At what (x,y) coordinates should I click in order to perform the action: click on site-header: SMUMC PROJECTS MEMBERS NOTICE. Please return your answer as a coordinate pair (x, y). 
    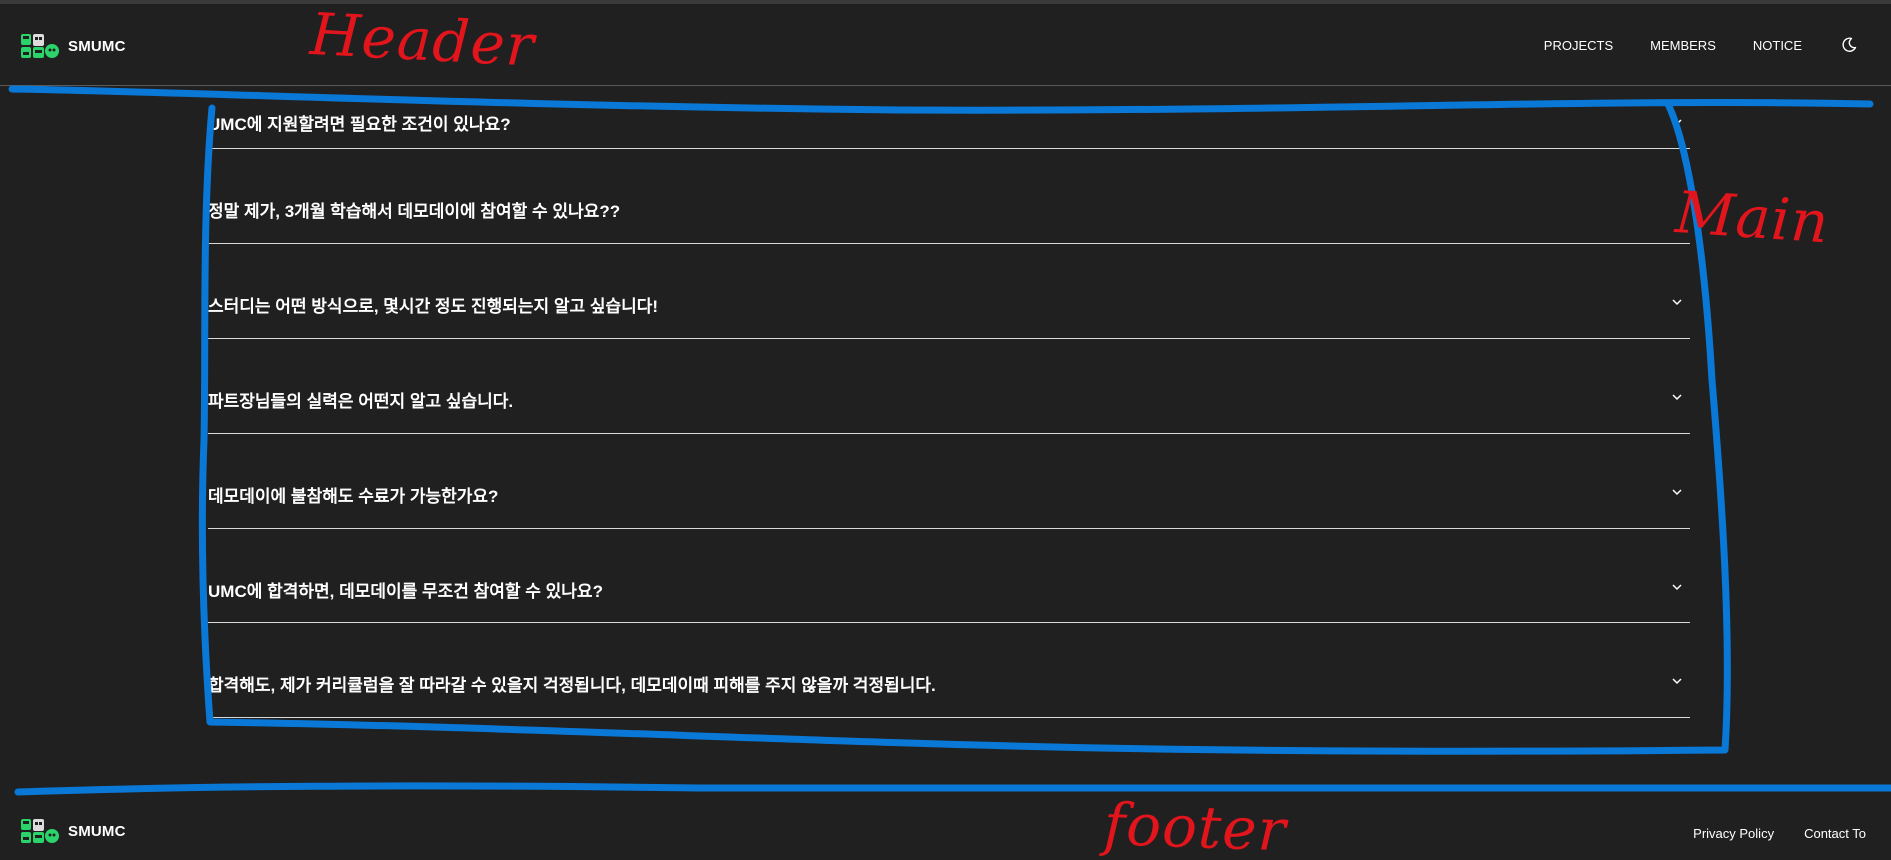
    Looking at the image, I should click on (945, 45).